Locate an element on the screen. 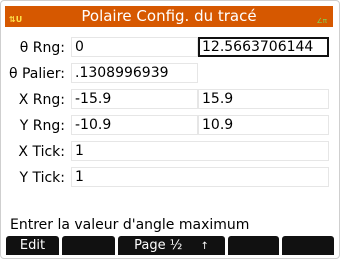  x-tick-label: X Tick: is located at coordinates (41, 152).